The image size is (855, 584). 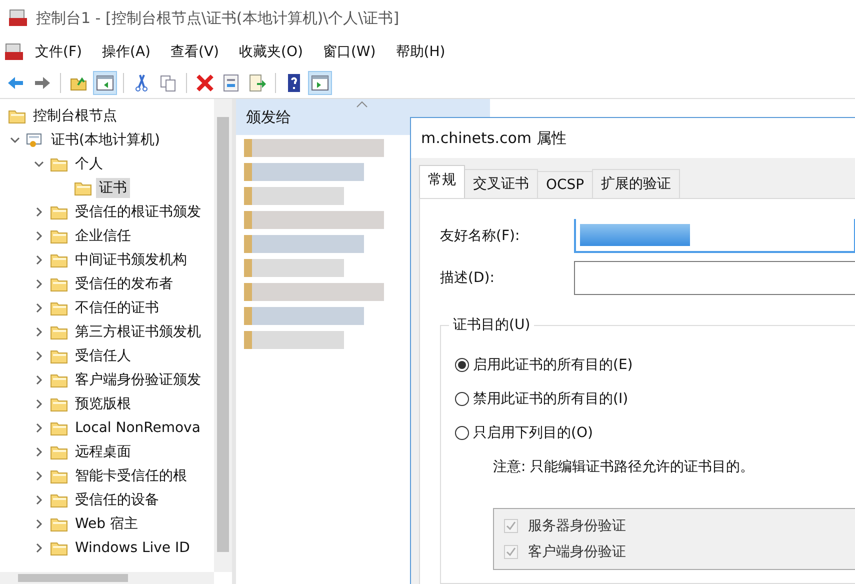 What do you see at coordinates (195, 52) in the screenshot?
I see `menu-item: 查看(V)` at bounding box center [195, 52].